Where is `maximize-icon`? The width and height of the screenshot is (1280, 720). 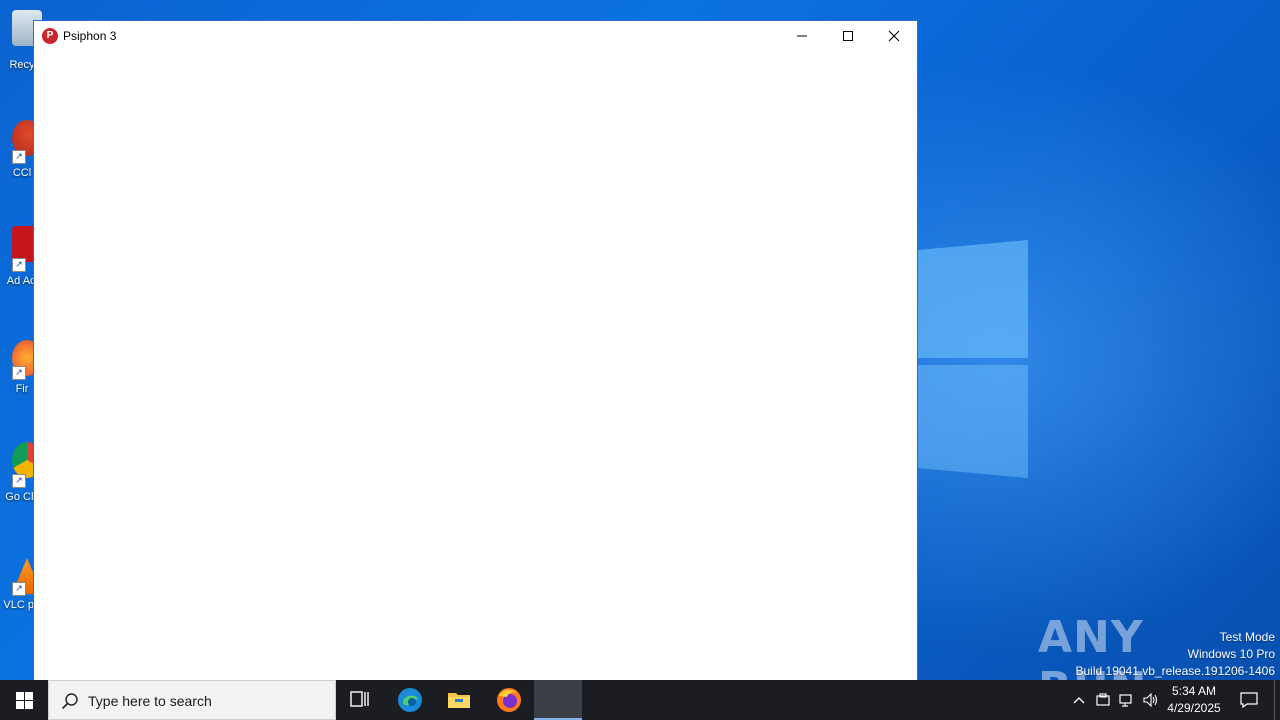 maximize-icon is located at coordinates (848, 36).